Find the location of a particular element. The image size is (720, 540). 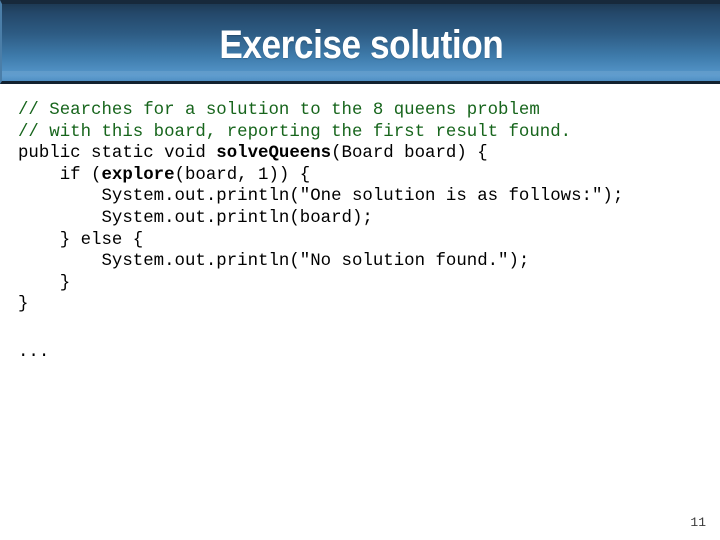

code-token-plain: if ( is located at coordinates (60, 175).